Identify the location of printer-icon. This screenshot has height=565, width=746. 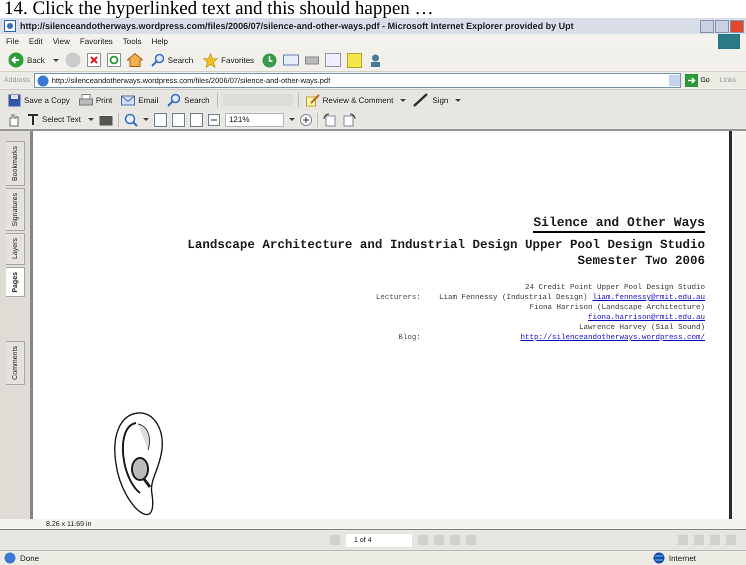
(85, 100).